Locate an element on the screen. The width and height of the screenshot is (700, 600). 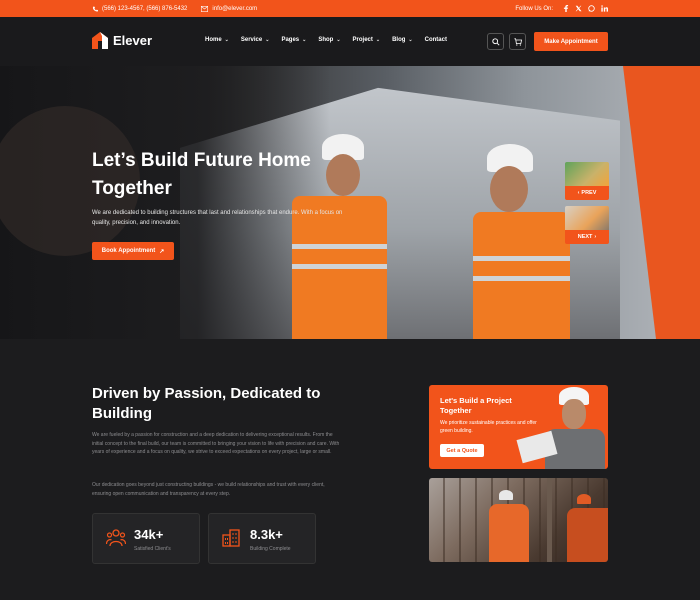
stat-value: 8.3k+ is located at coordinates (266, 534).